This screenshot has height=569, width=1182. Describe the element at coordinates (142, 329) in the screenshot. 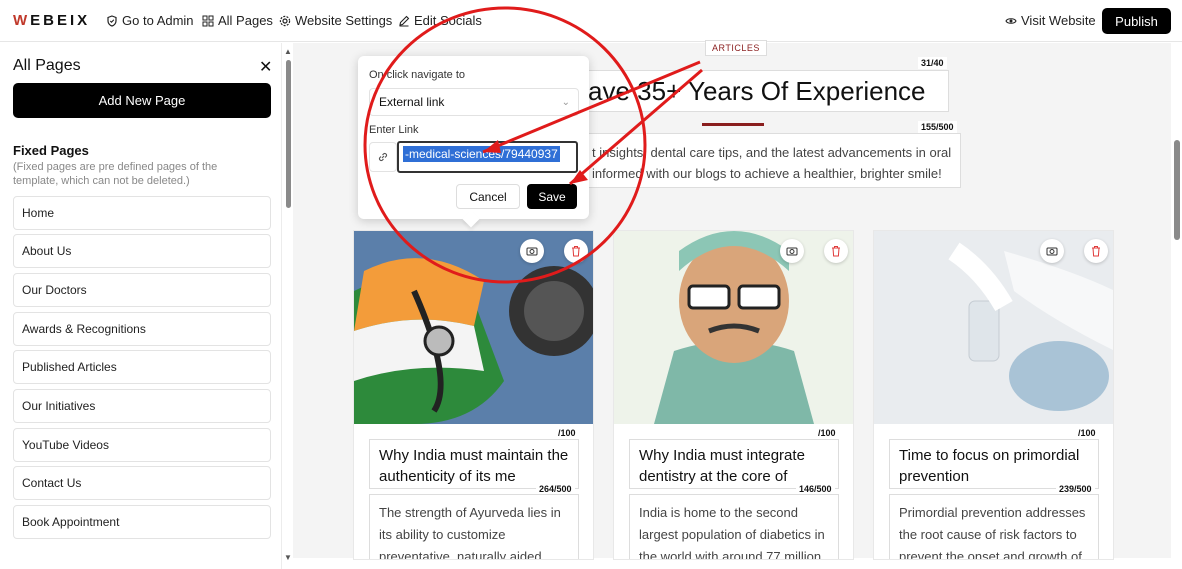

I see `sidebar-item-awards: Awards & Recognitions` at that location.